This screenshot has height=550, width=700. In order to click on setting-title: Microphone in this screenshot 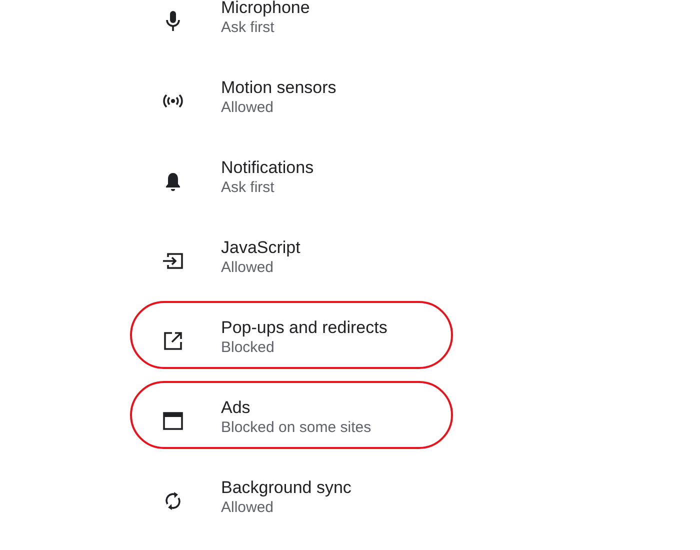, I will do `click(265, 9)`.